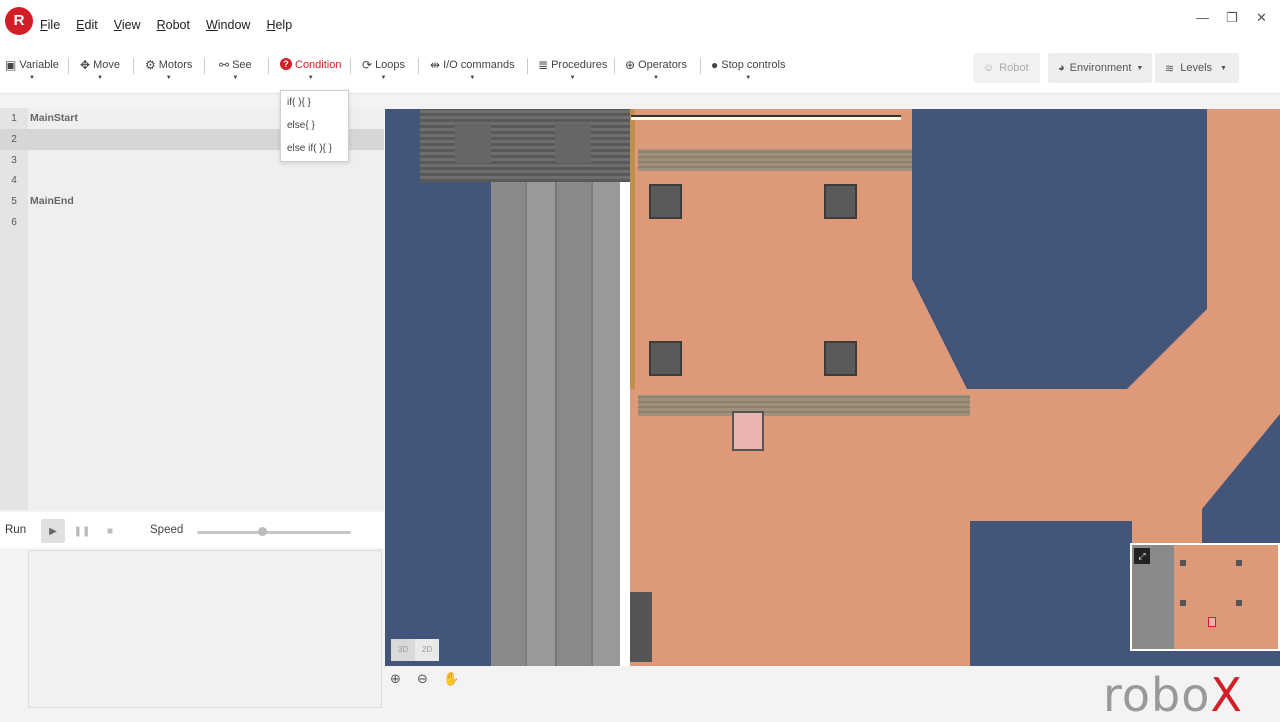 The height and width of the screenshot is (722, 1280). I want to click on plus-circle-icon: ⊕, so click(630, 65).